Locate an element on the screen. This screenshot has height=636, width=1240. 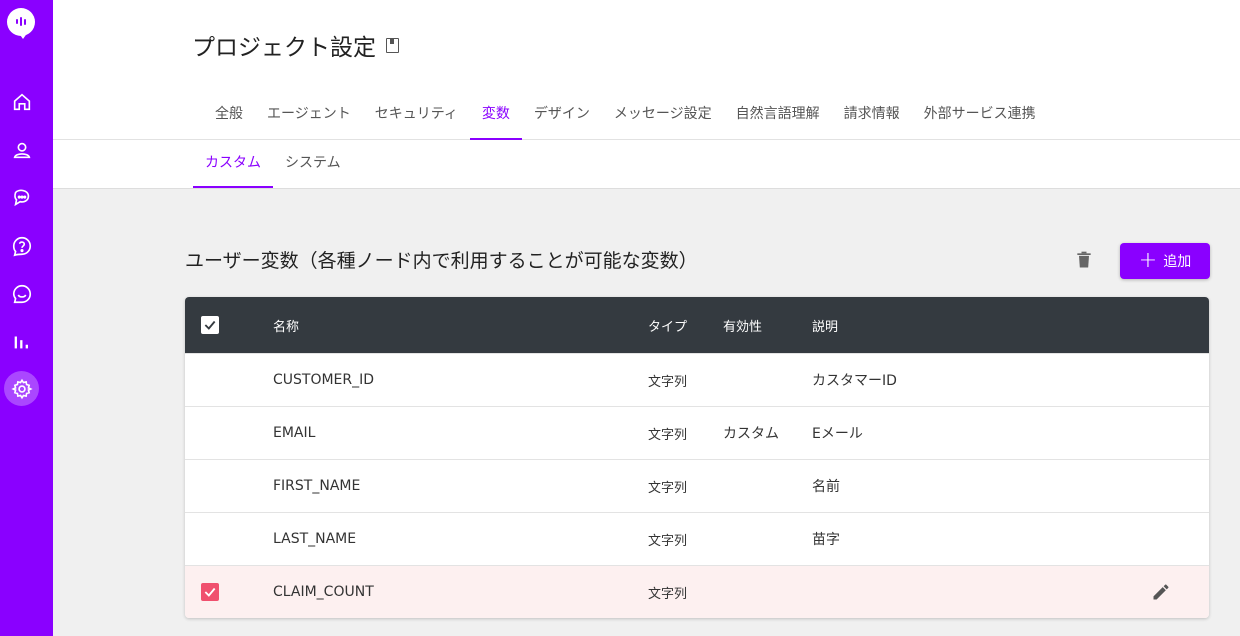
tab-design: デザイン is located at coordinates (562, 115).